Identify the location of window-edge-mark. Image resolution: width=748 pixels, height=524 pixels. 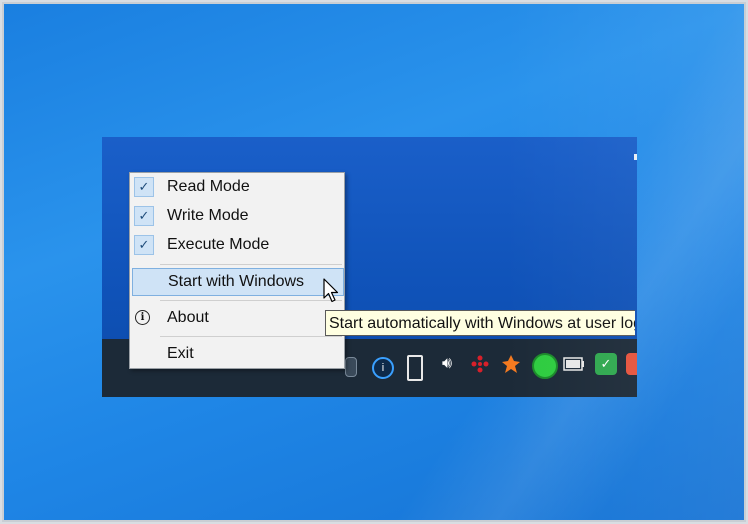
(635, 157).